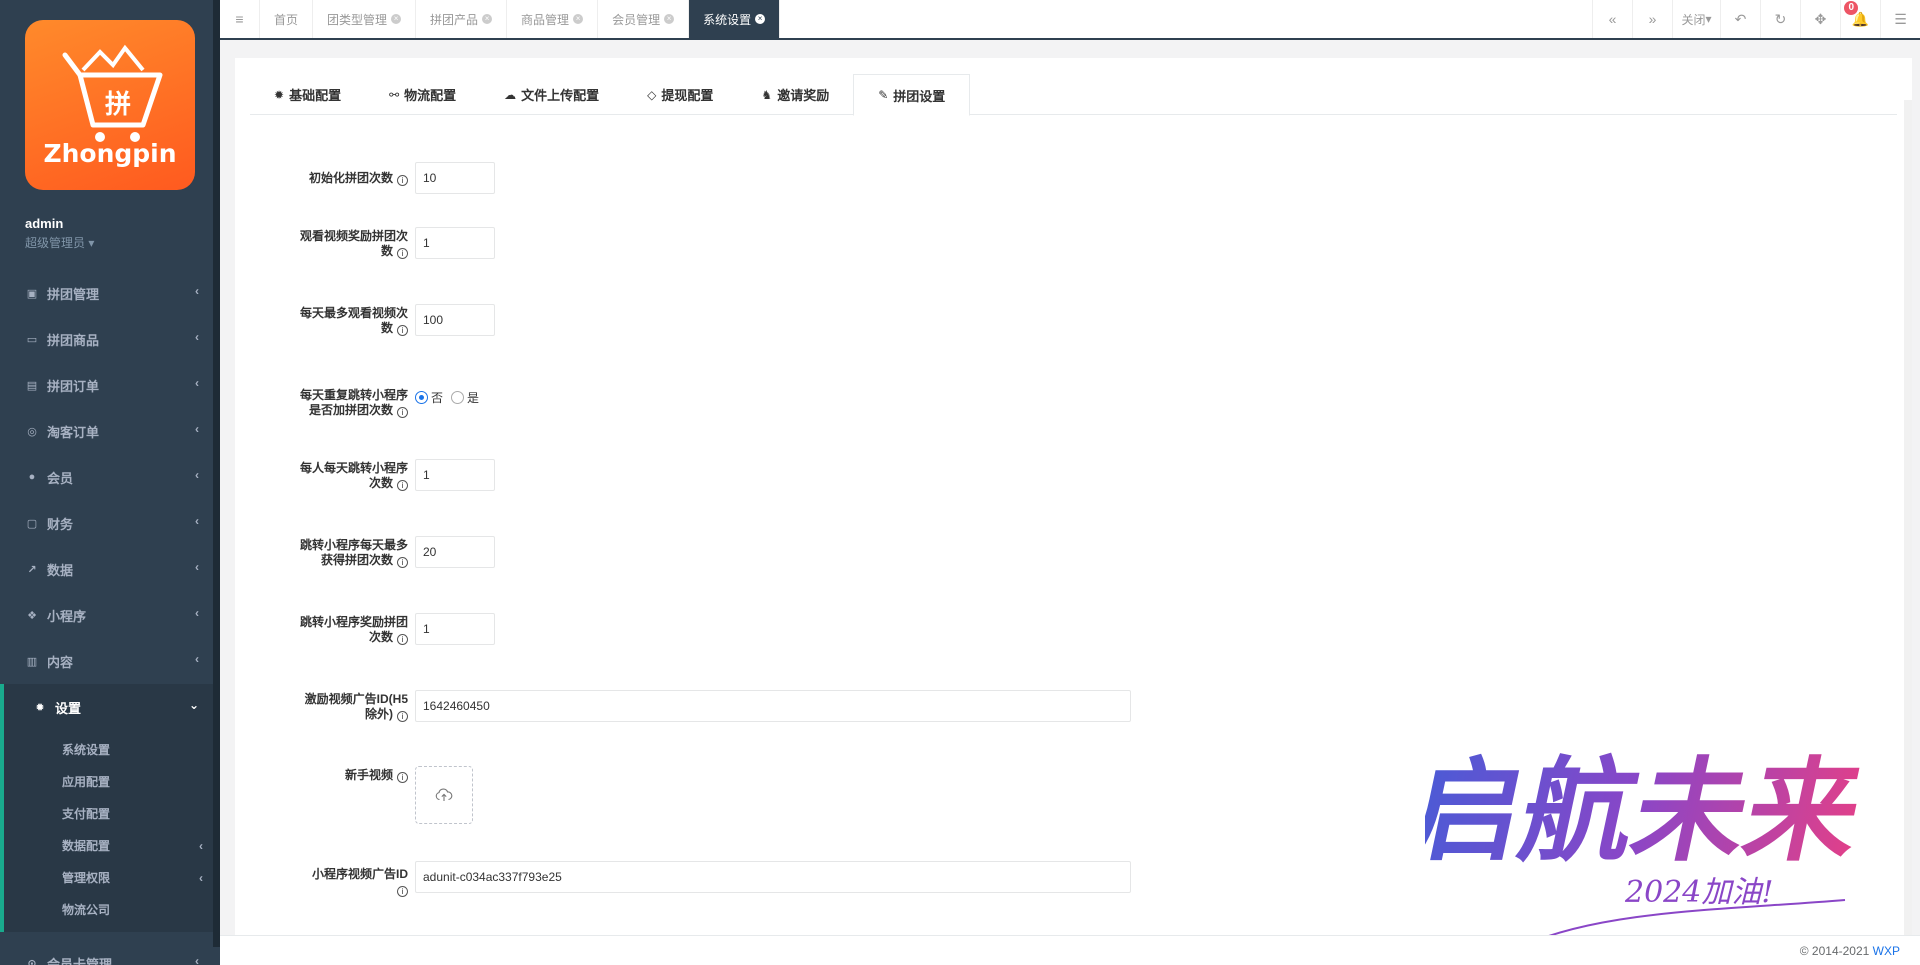 The height and width of the screenshot is (965, 1920). I want to click on laptop-icon: ▭, so click(32, 339).